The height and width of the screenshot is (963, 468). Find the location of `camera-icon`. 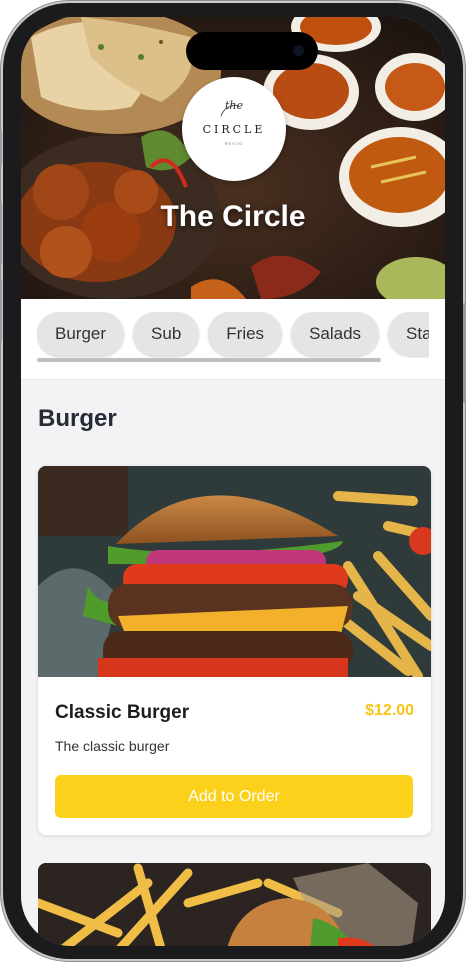

camera-icon is located at coordinates (298, 50).